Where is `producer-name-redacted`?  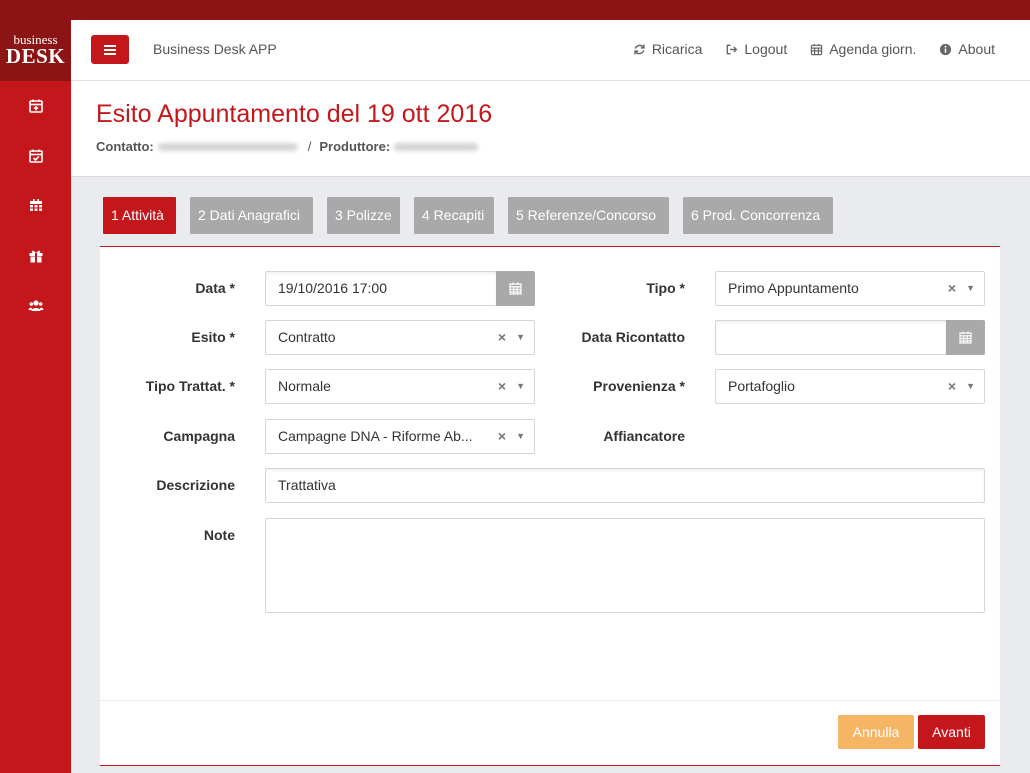 producer-name-redacted is located at coordinates (436, 146).